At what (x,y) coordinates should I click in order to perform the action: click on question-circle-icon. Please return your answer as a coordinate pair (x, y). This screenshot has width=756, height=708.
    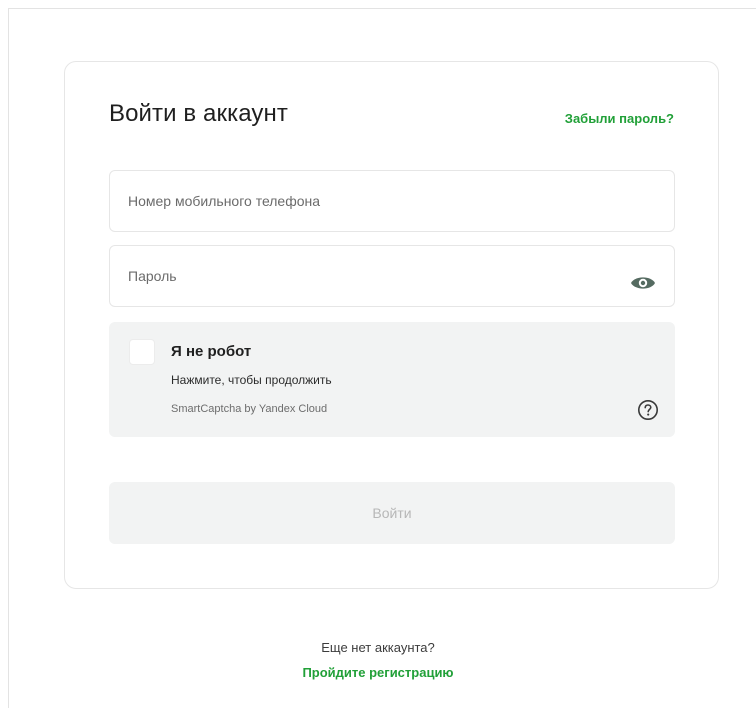
    Looking at the image, I should click on (648, 410).